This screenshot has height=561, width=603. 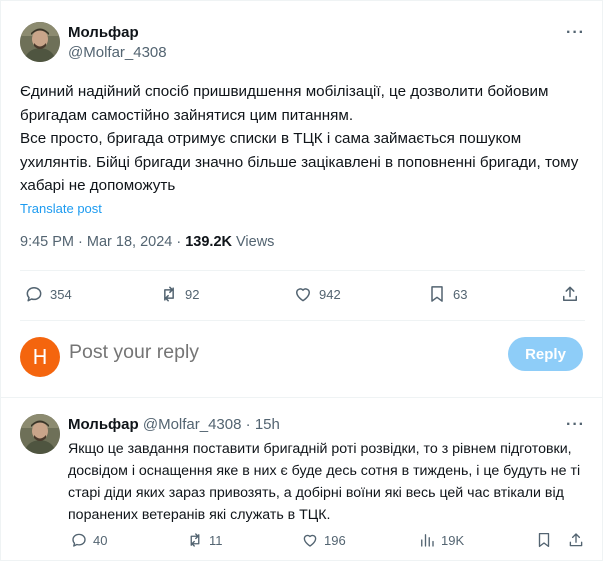 I want to click on like-count: 196, so click(x=335, y=540).